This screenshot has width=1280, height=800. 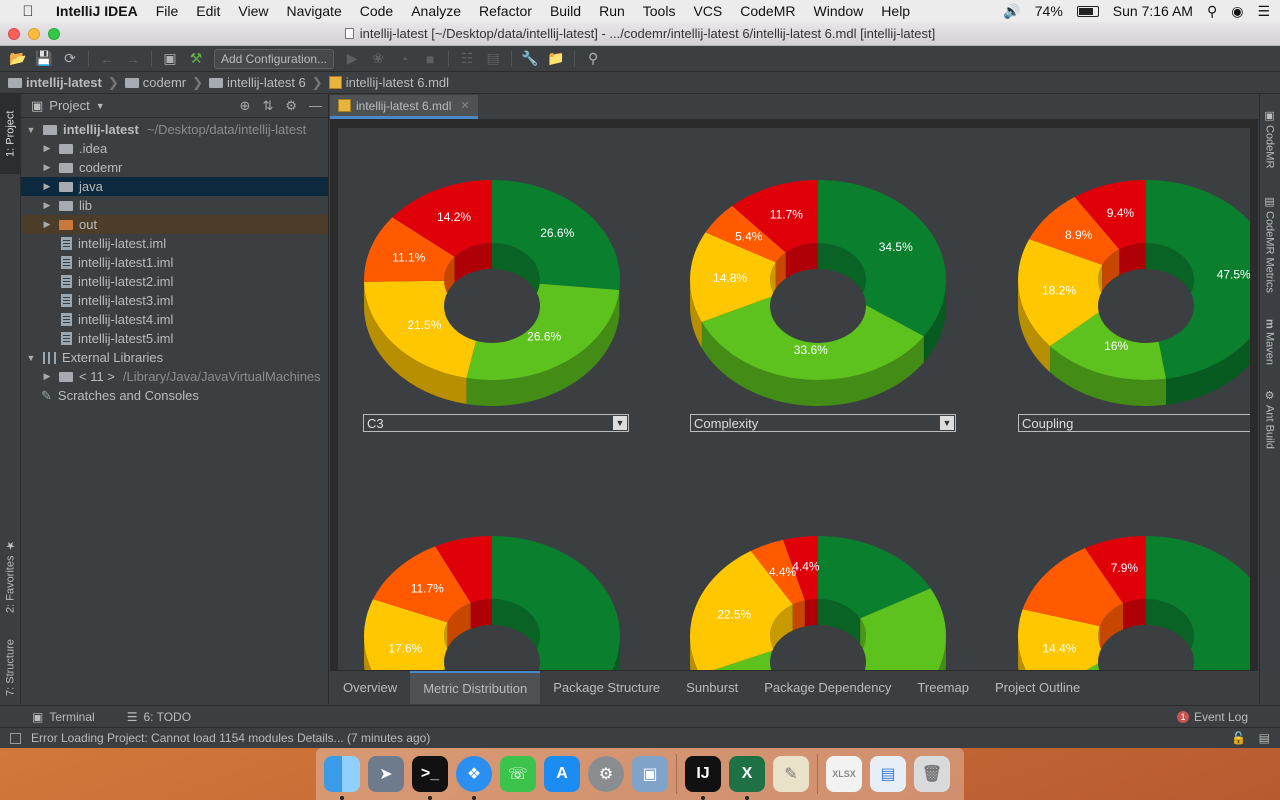 What do you see at coordinates (712, 687) in the screenshot?
I see `tab-sunburst: Sunburst` at bounding box center [712, 687].